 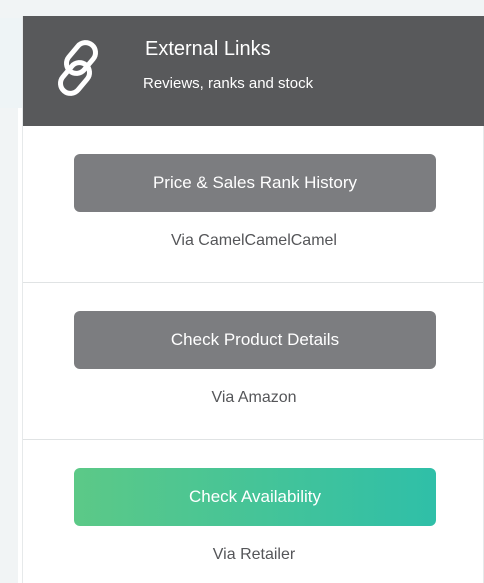 What do you see at coordinates (208, 49) in the screenshot?
I see `header-title: External Links` at bounding box center [208, 49].